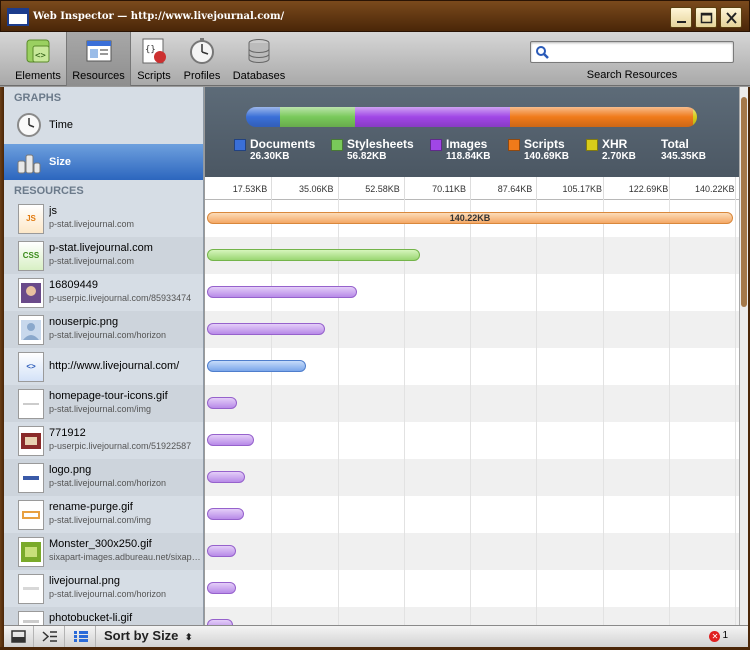 The image size is (750, 650). What do you see at coordinates (744, 202) in the screenshot?
I see `scrollbar-thumb` at bounding box center [744, 202].